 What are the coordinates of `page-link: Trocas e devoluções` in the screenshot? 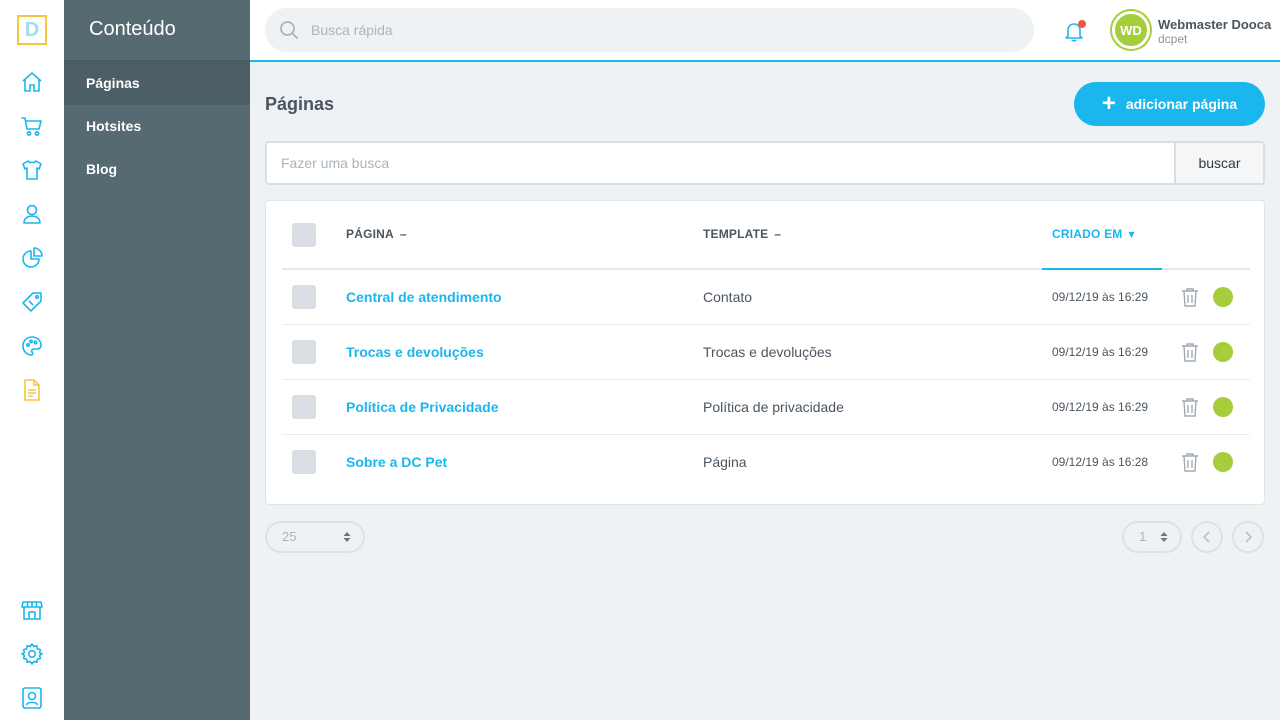 It's located at (415, 352).